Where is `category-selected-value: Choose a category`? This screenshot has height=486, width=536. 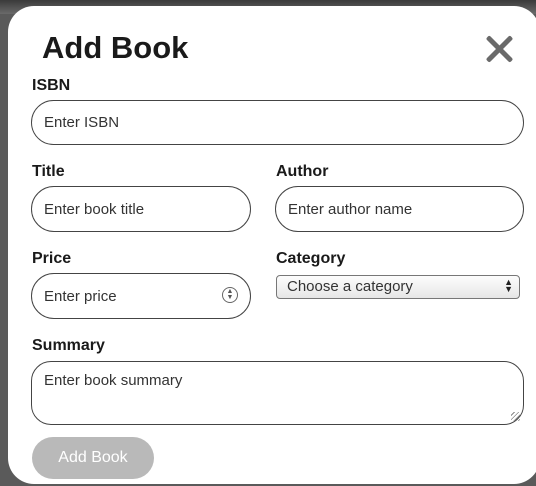 category-selected-value: Choose a category is located at coordinates (350, 286).